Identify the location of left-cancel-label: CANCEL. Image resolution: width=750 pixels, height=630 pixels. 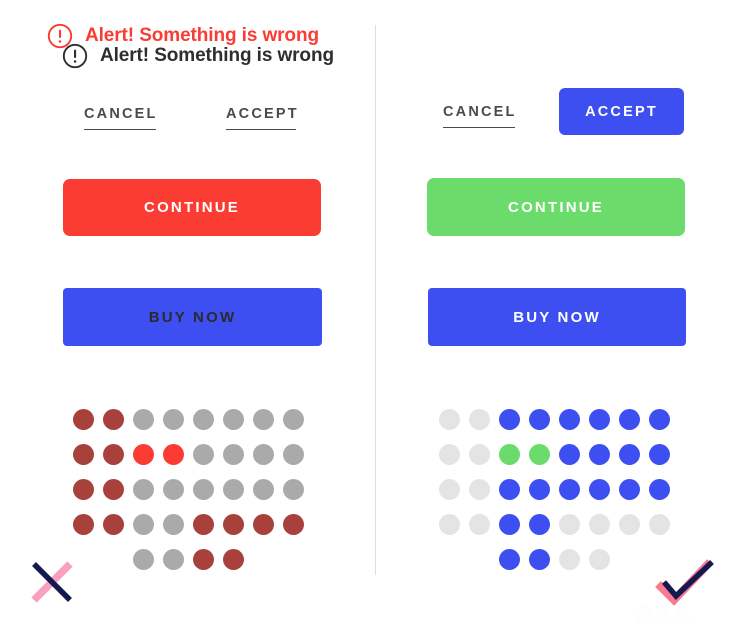
(121, 114).